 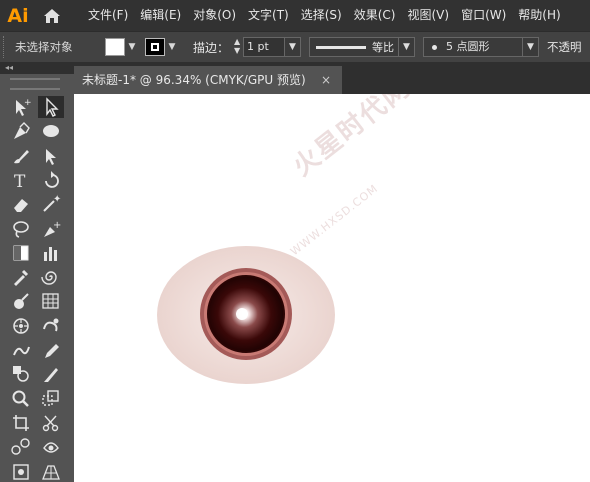 I want to click on document-tab: 未标题-1* @ 96.34% (CMYK/GPU 预览) ×, so click(x=208, y=80).